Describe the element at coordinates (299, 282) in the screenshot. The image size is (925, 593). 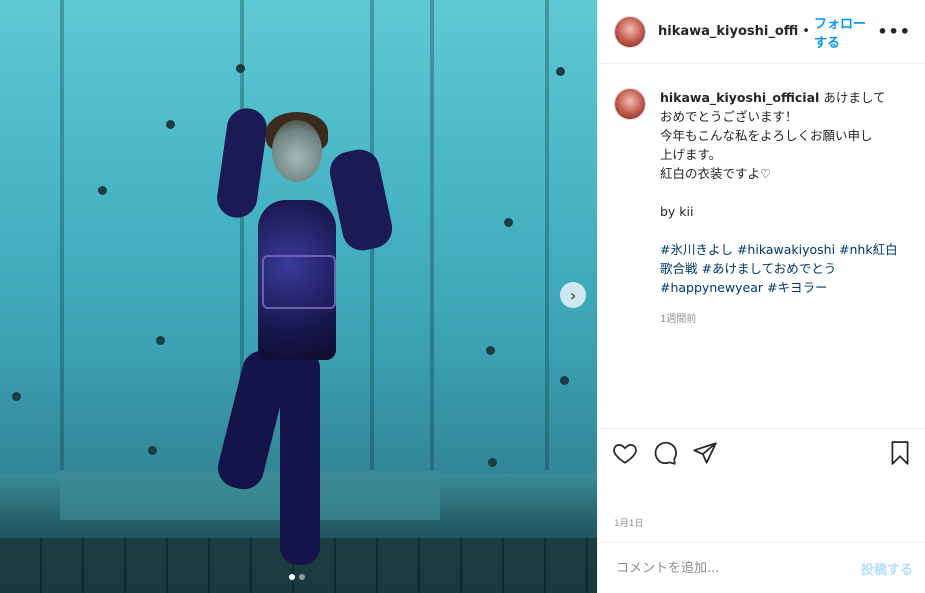
I see `figure-corset` at that location.